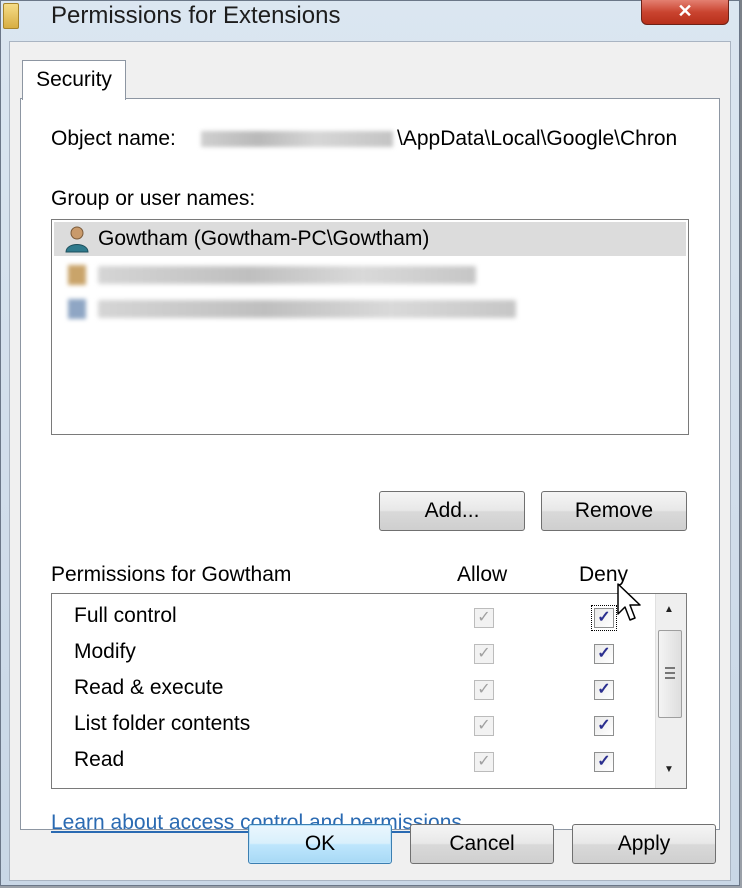  Describe the element at coordinates (352, 654) in the screenshot. I see `permission-row-modify: Modify ✓ ✓` at that location.